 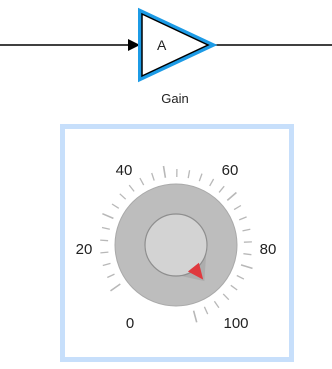 What do you see at coordinates (230, 170) in the screenshot?
I see `tick-label-60: 60` at bounding box center [230, 170].